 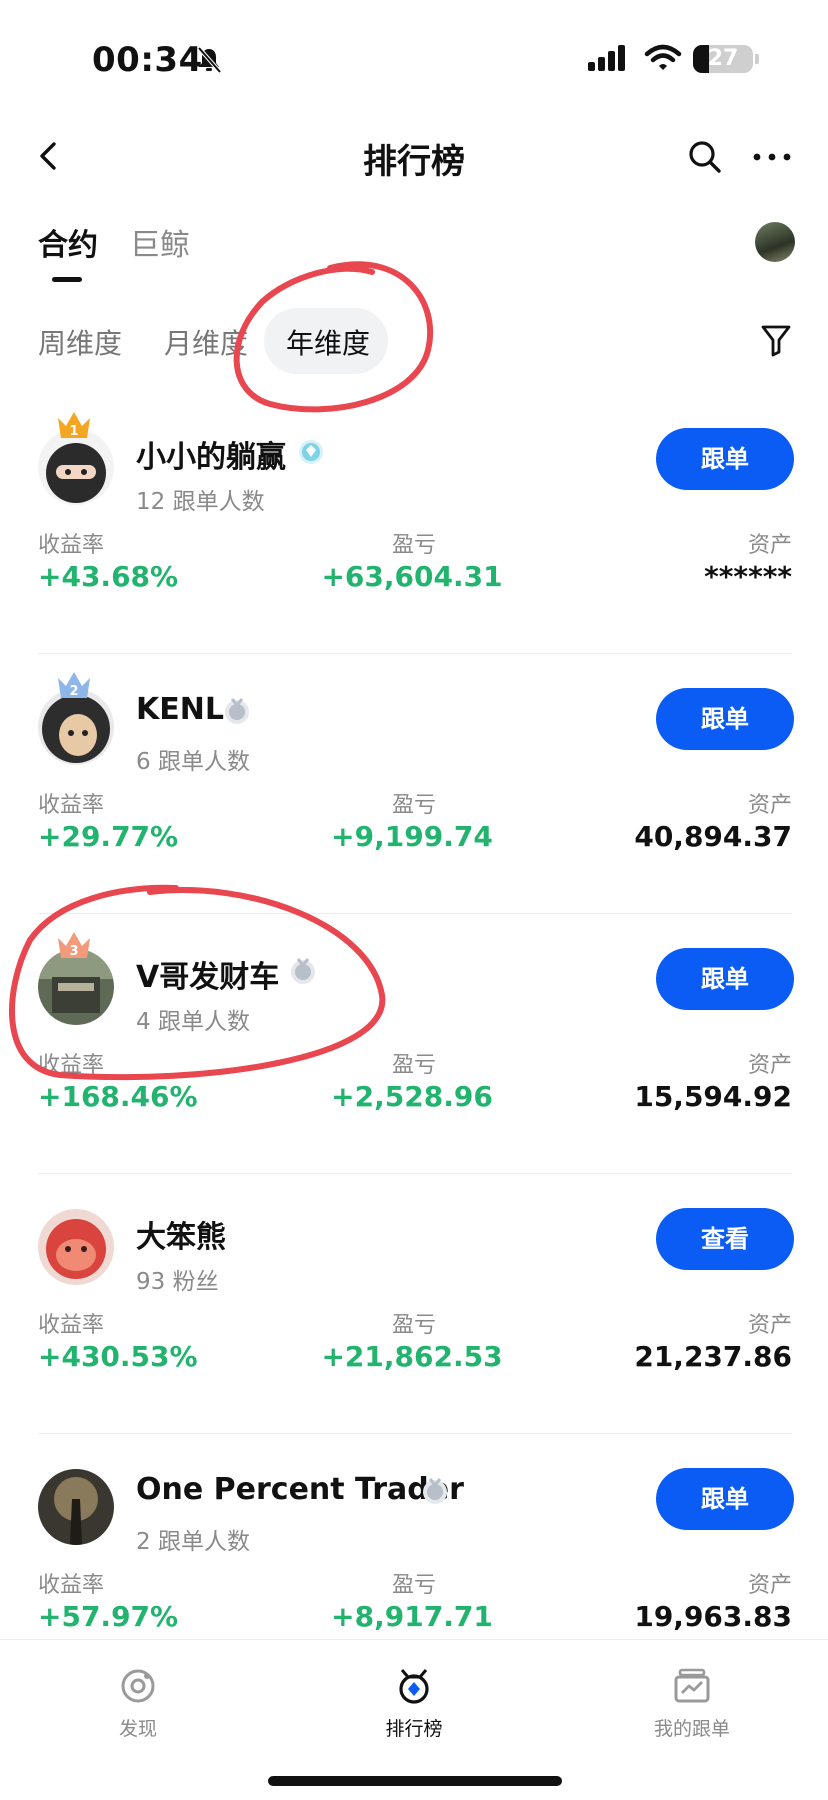 I want to click on nav-label: 排行榜, so click(x=414, y=1729).